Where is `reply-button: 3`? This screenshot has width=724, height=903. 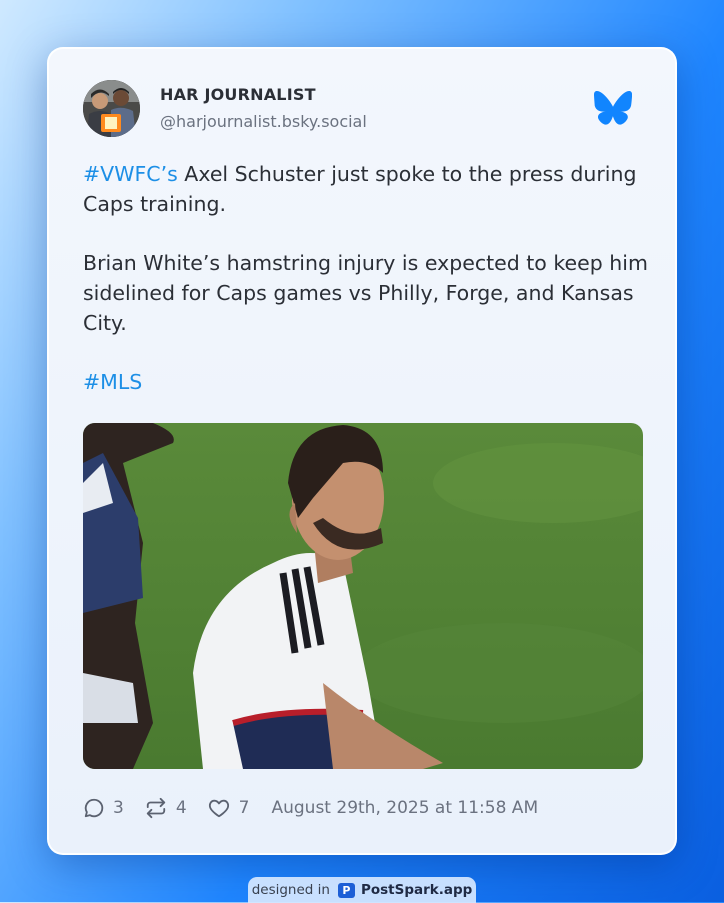 reply-button: 3 is located at coordinates (103, 808).